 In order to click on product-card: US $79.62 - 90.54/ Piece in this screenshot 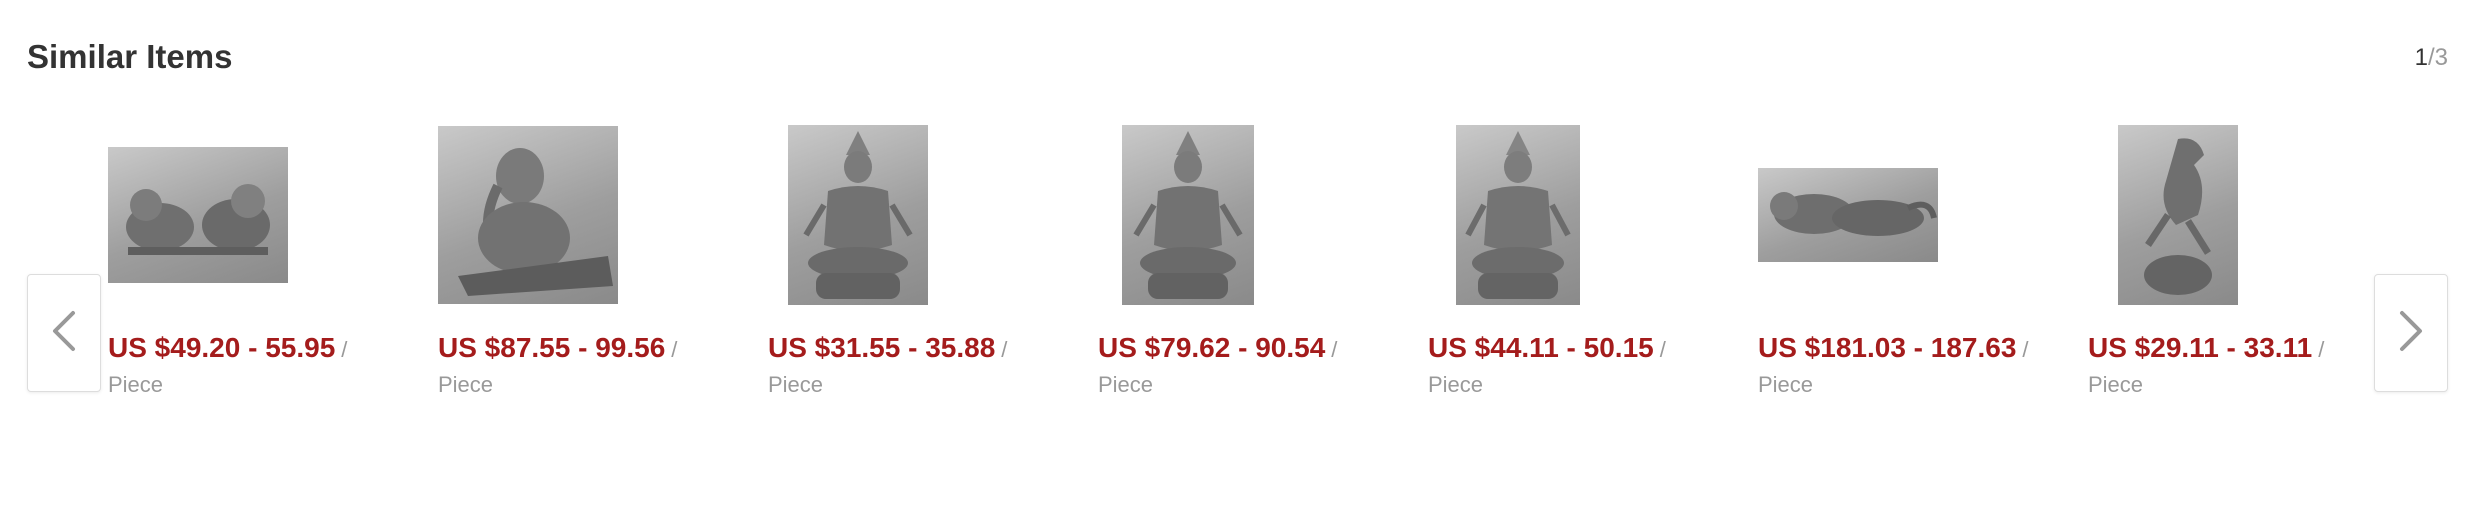, I will do `click(1263, 270)`.